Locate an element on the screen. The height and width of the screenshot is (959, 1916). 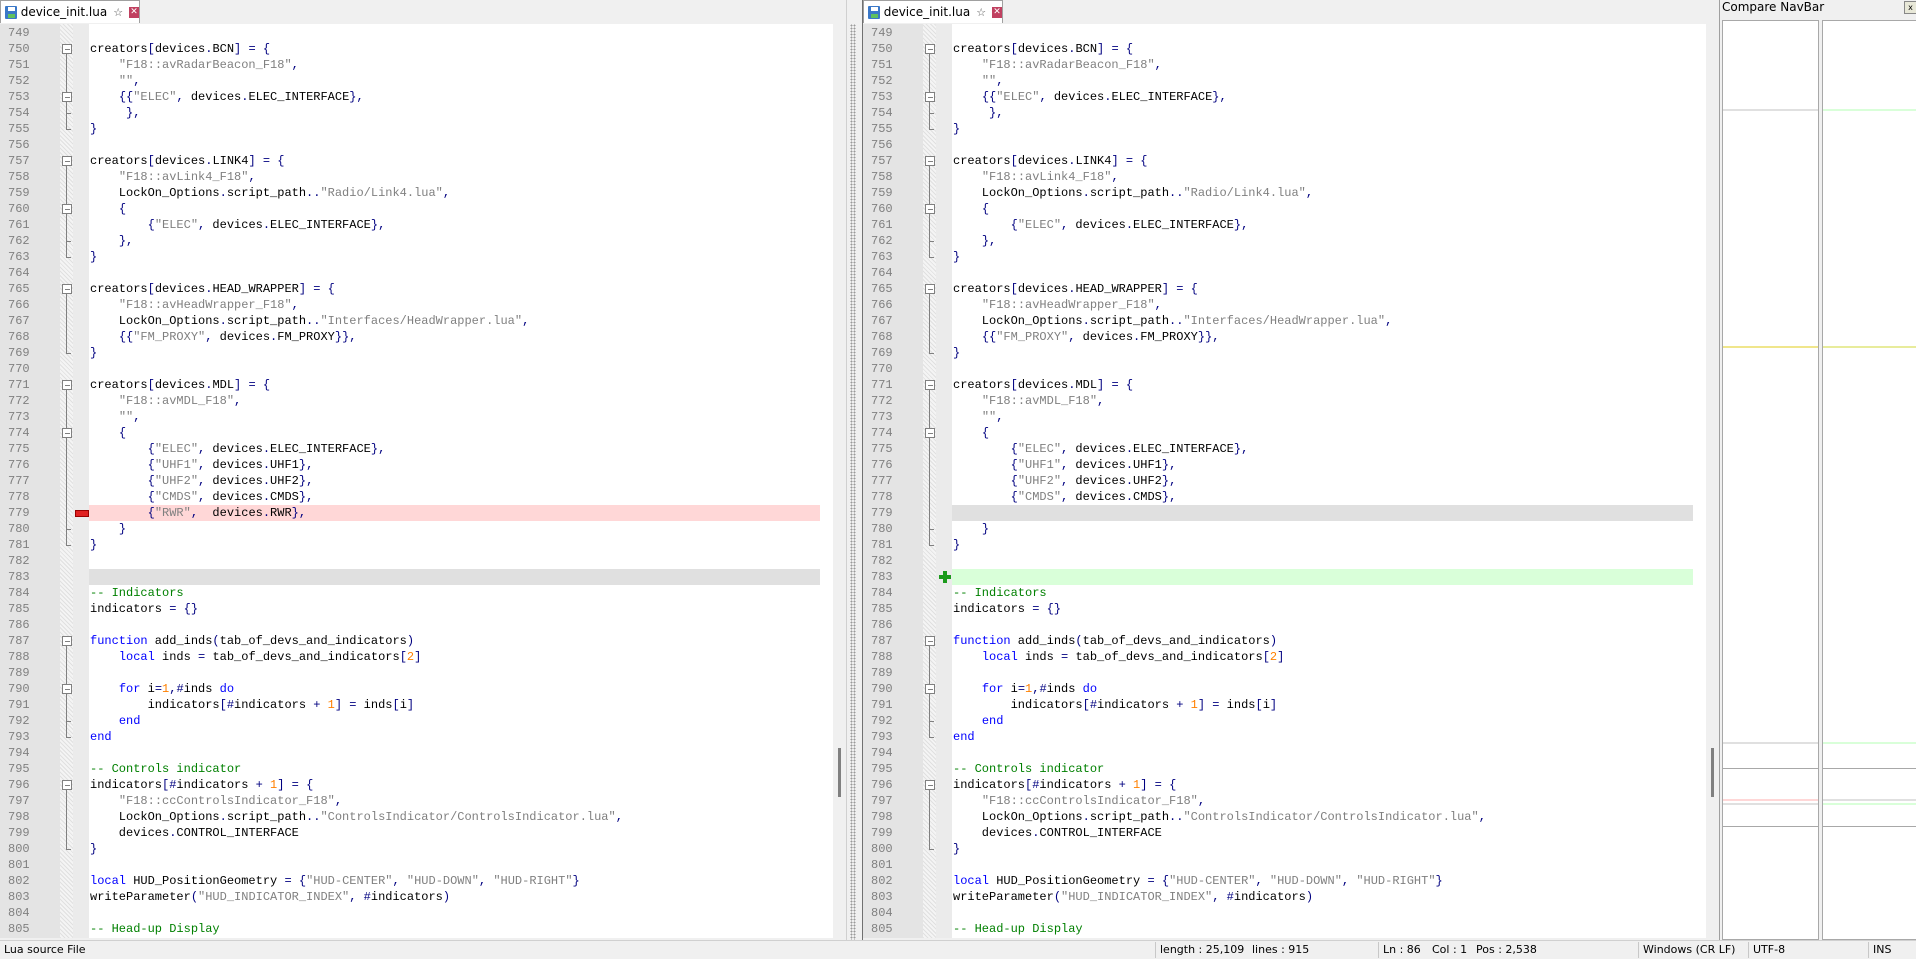
left-vertical-scrollbar is located at coordinates (839, 481).